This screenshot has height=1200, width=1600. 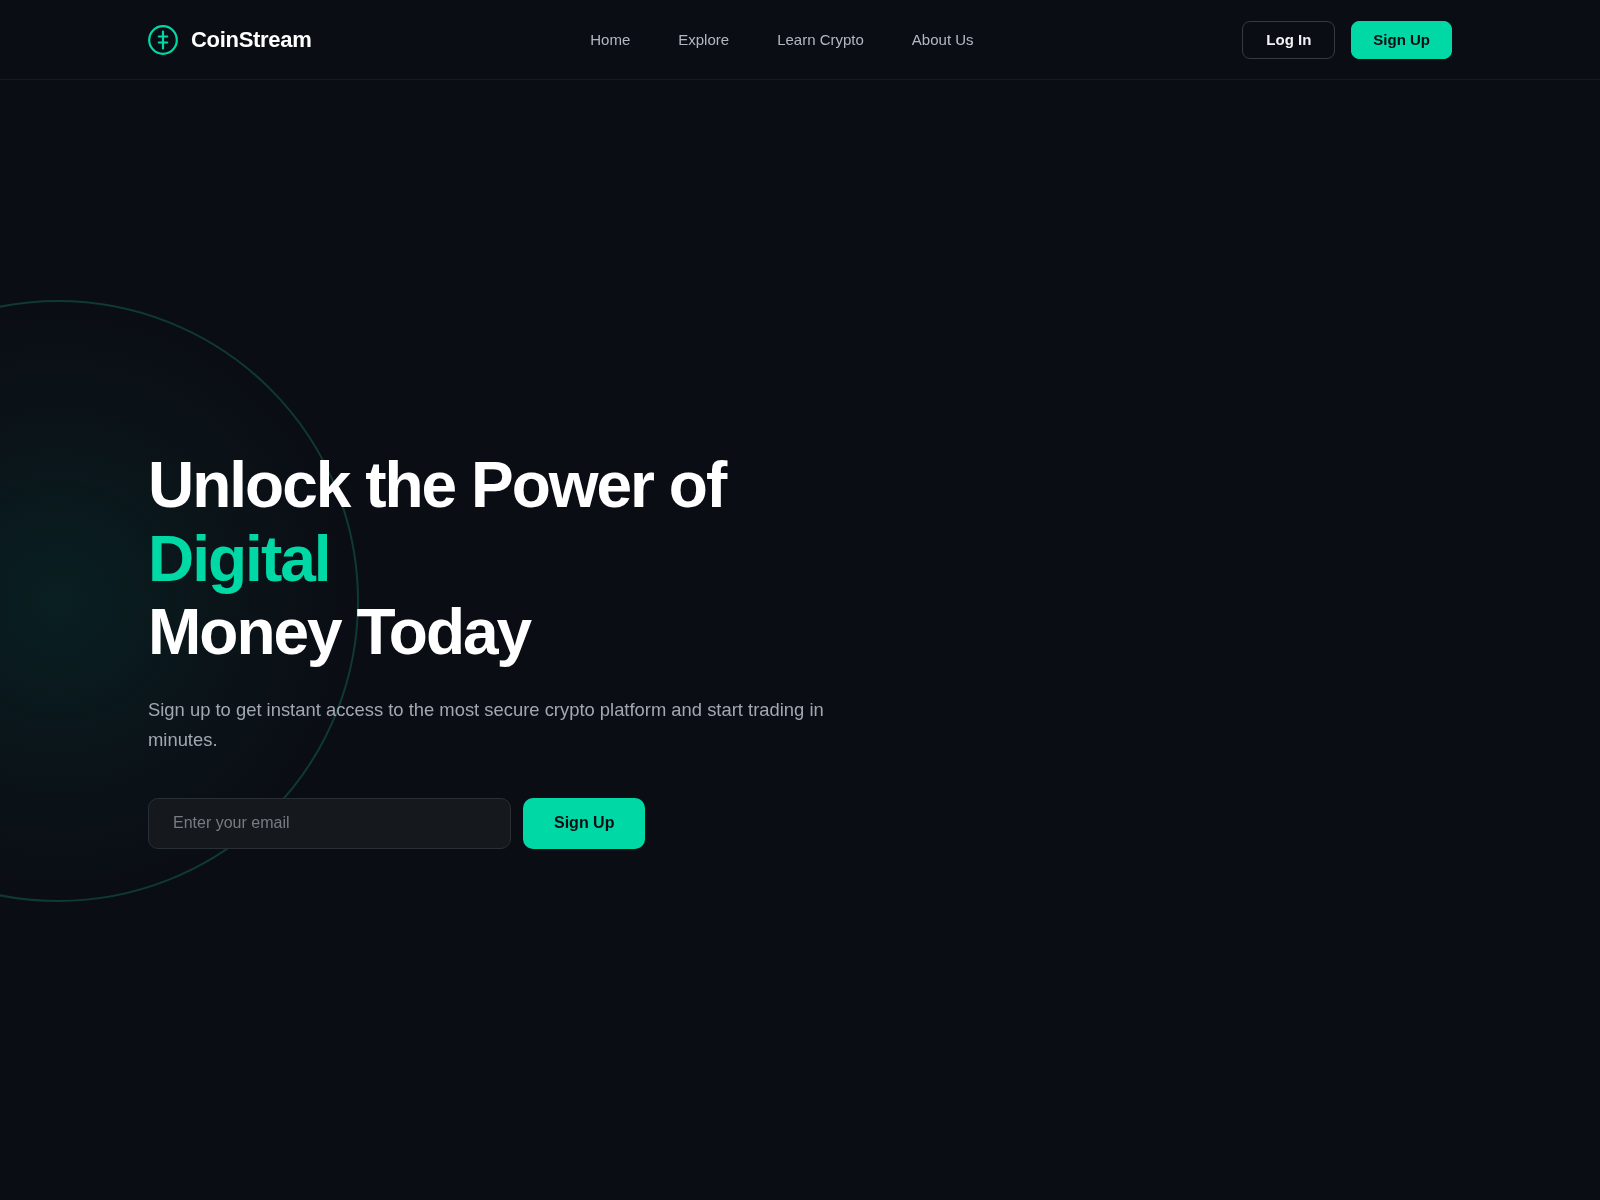 I want to click on log-in-button: Log In, so click(x=1289, y=39).